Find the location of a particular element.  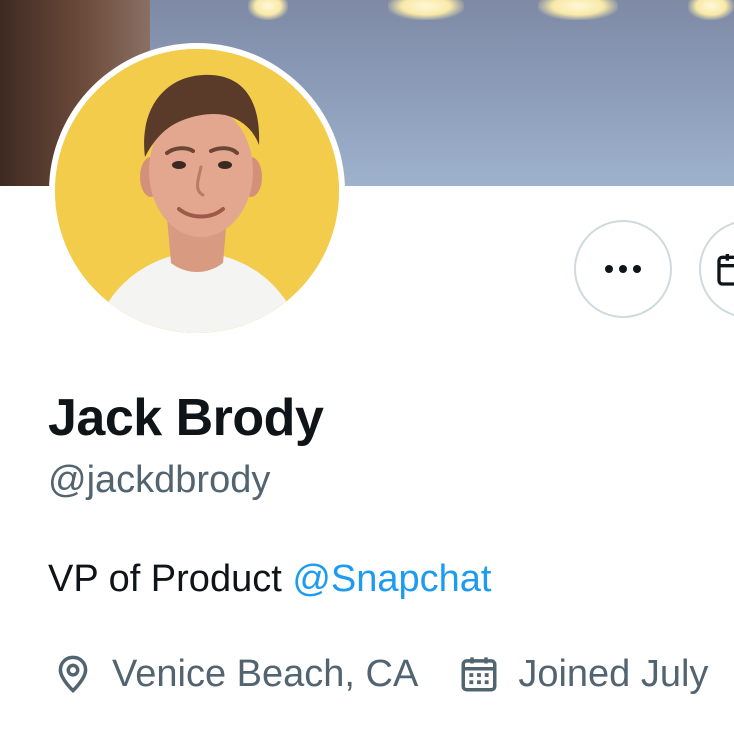

profile-bio: VP of Product @Snapchat is located at coordinates (269, 579).